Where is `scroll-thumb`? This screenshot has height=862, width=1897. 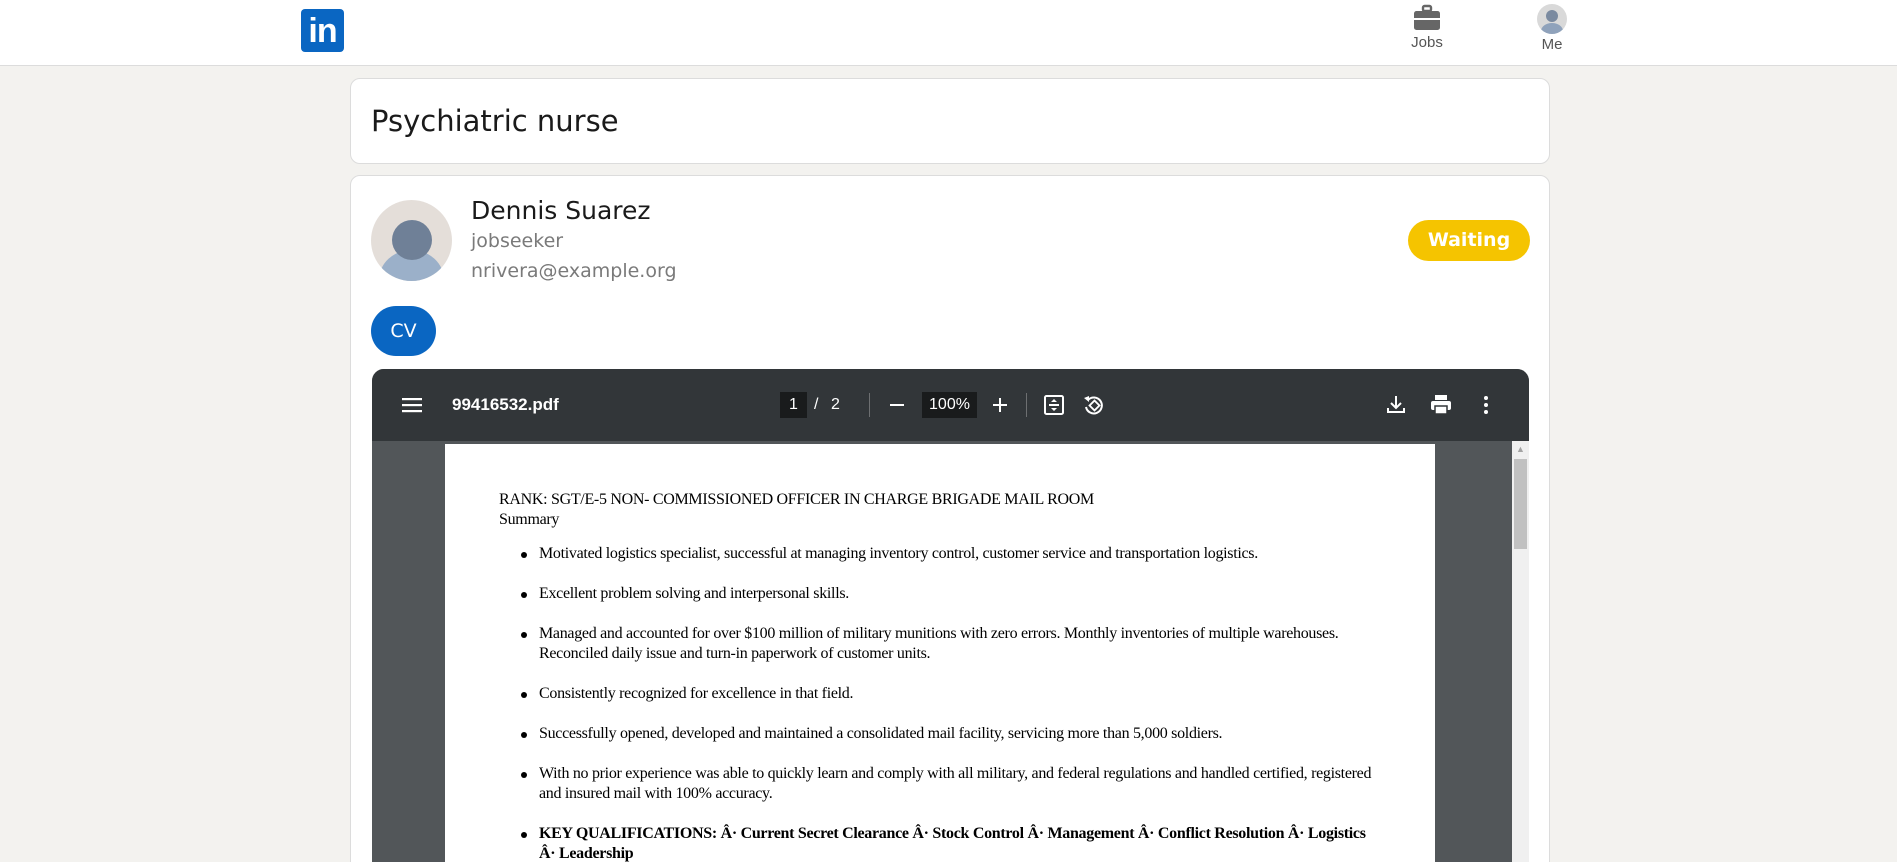
scroll-thumb is located at coordinates (1520, 504).